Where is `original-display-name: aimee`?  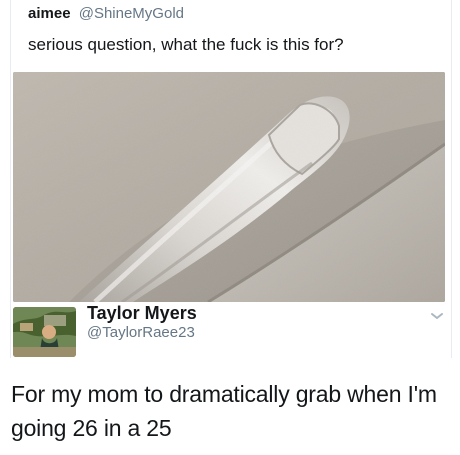 original-display-name: aimee is located at coordinates (49, 13).